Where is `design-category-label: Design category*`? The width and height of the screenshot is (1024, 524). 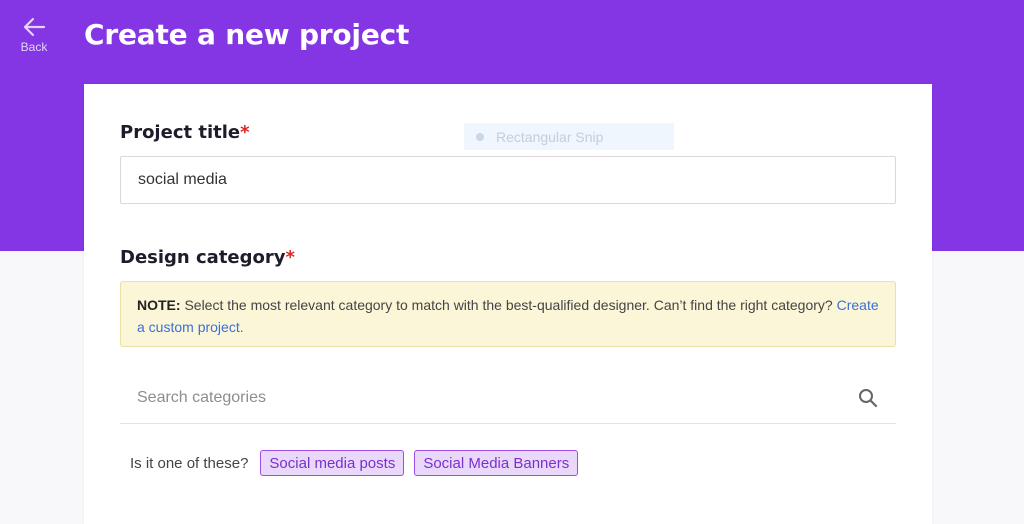 design-category-label: Design category* is located at coordinates (207, 257).